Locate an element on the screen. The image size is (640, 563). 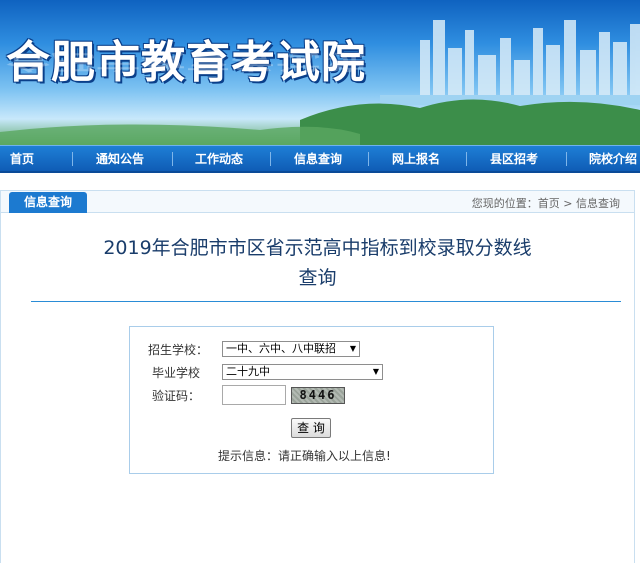
page-title-line1: 2019年合肥市市区省示范高中指标到校录取分数线 is located at coordinates (317, 248).